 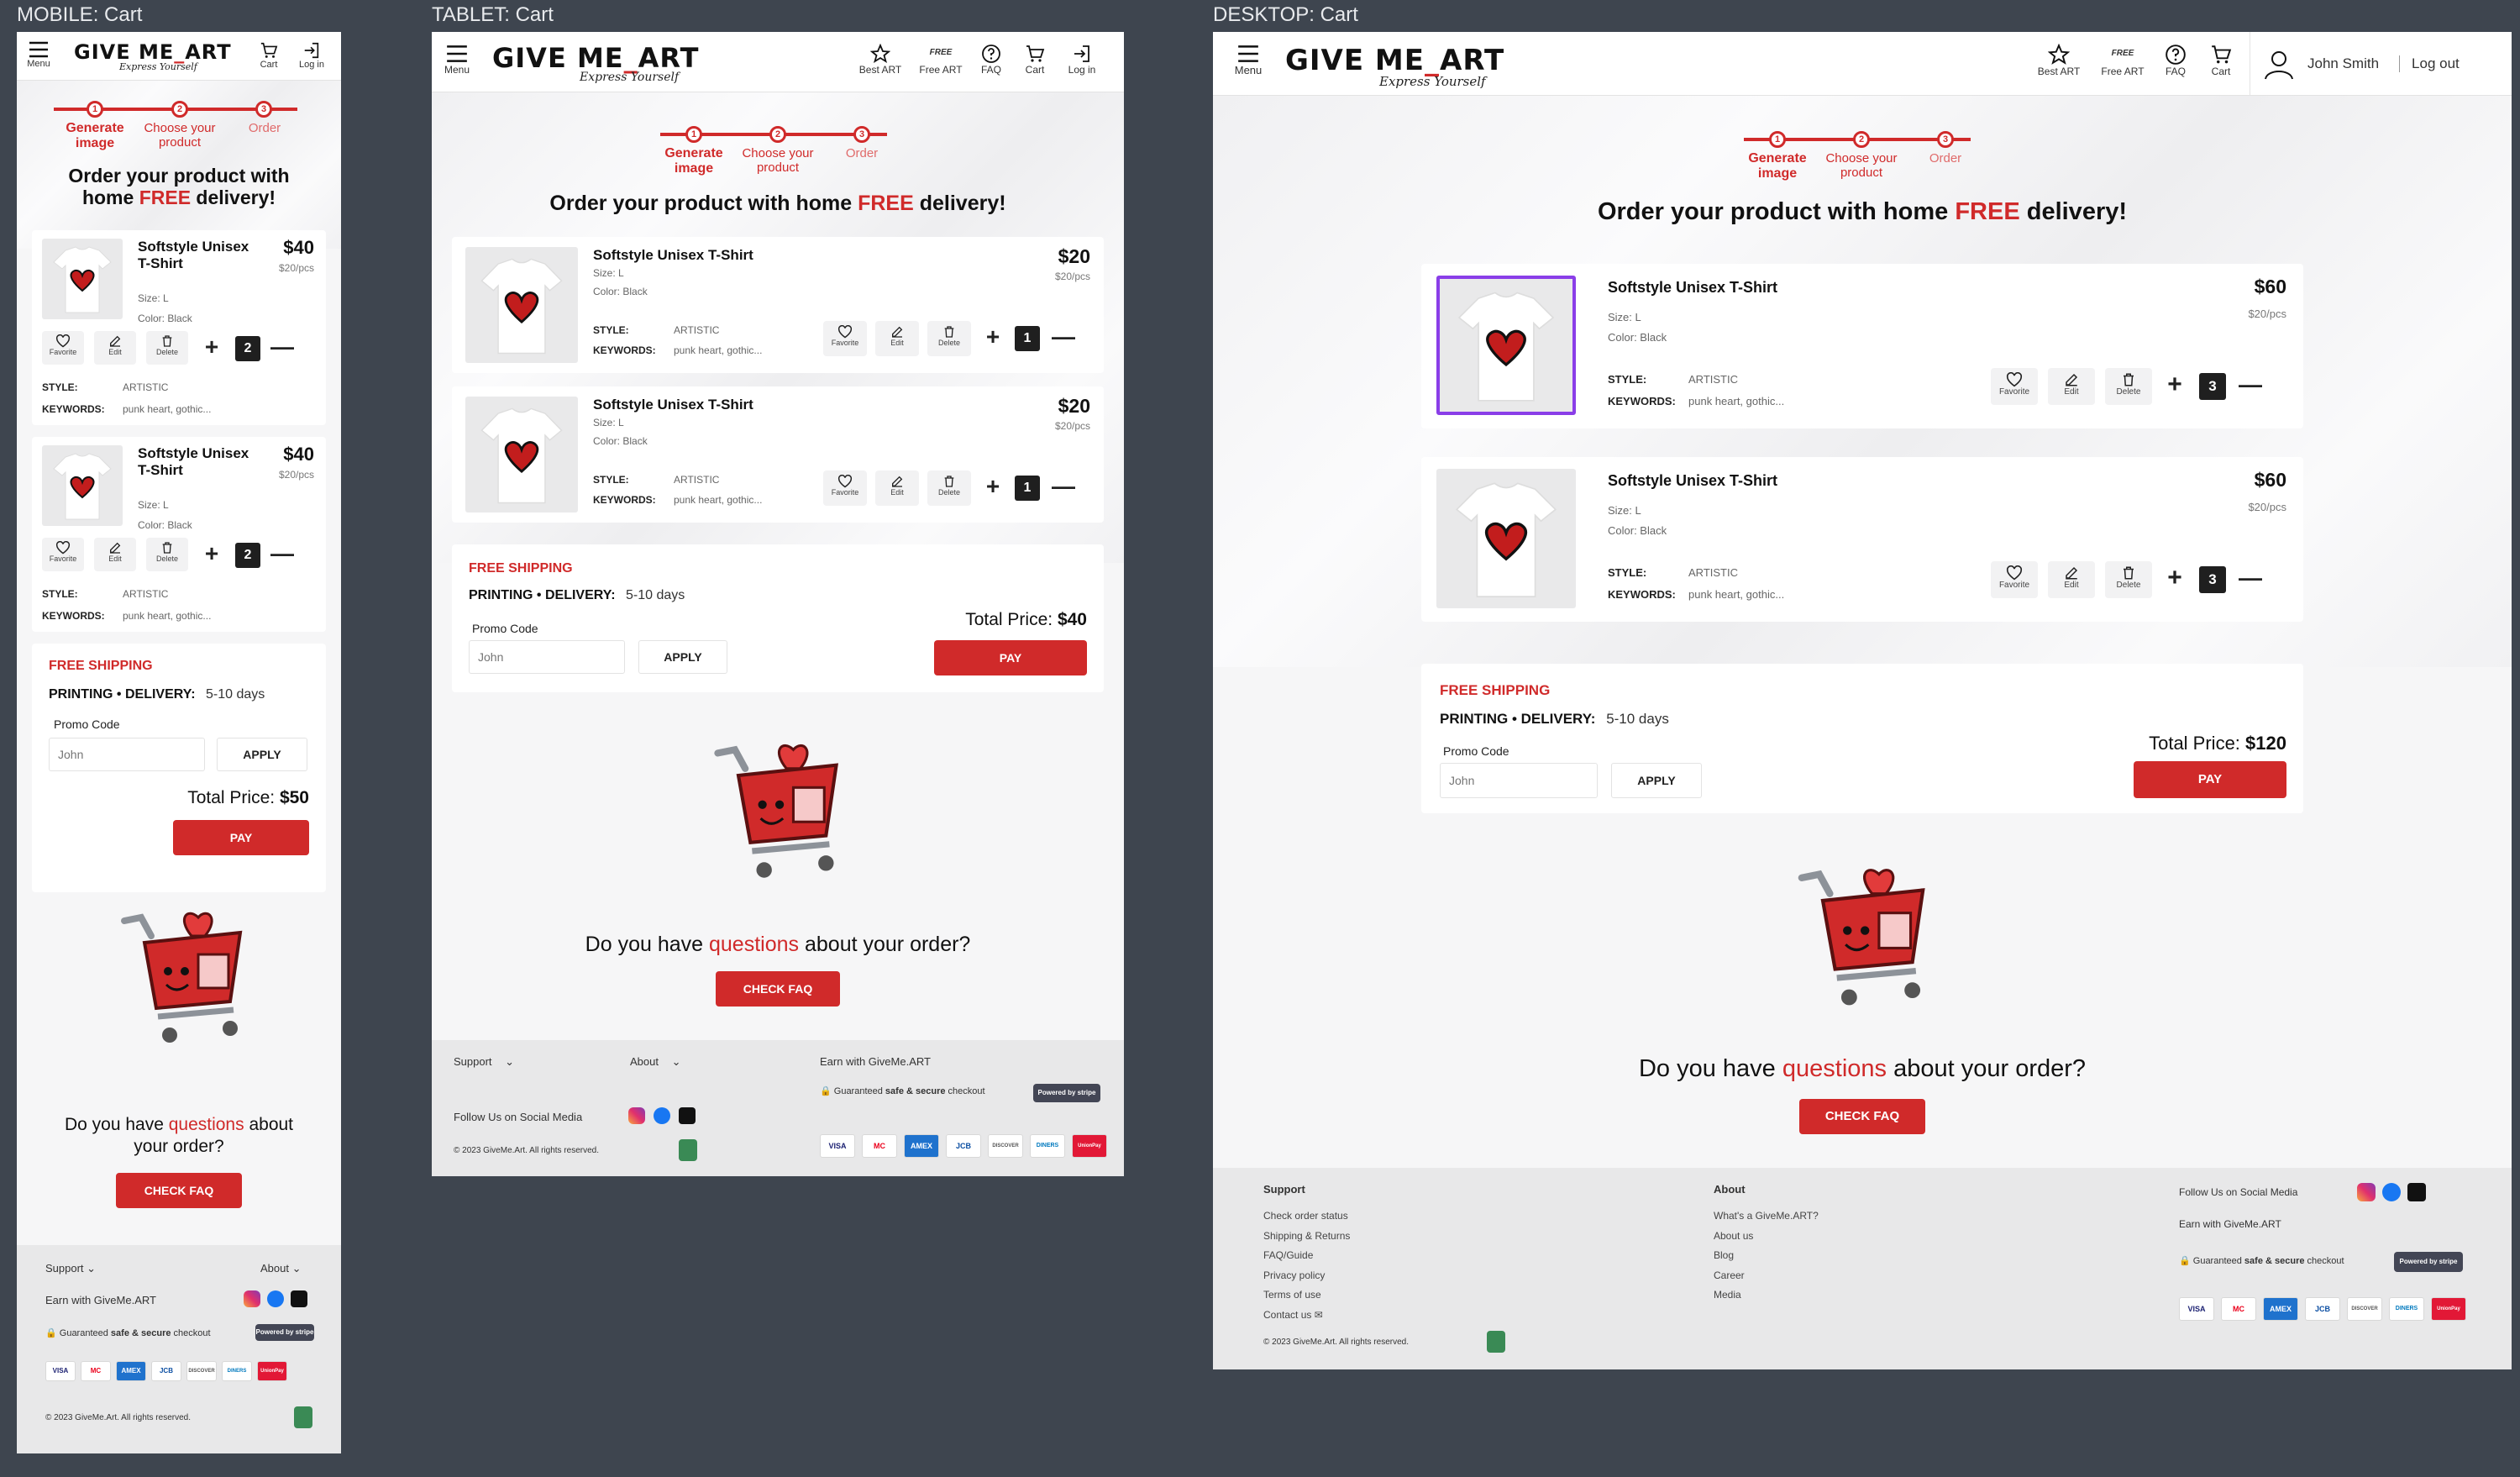 I want to click on about-link: Career, so click(x=1766, y=1276).